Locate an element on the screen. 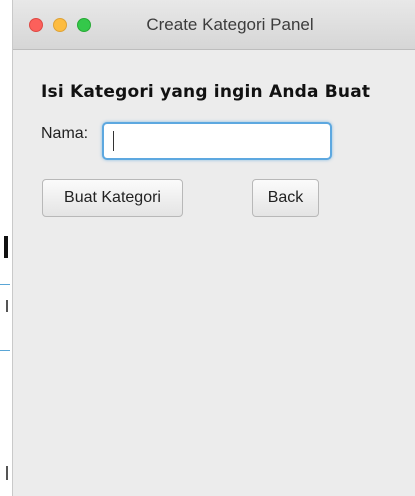 This screenshot has height=496, width=415. background-window-edge is located at coordinates (5, 248).